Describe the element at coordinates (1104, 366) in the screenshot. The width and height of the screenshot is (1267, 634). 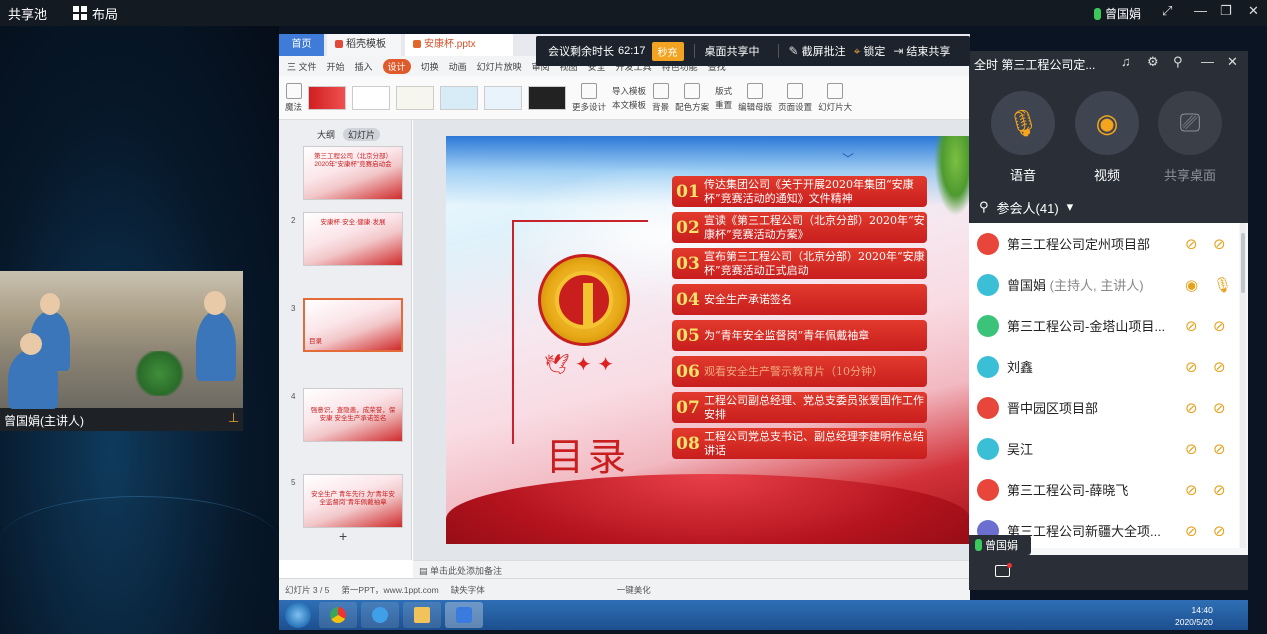
I see `participant-row: 刘鑫 ⊘ ⊘` at that location.